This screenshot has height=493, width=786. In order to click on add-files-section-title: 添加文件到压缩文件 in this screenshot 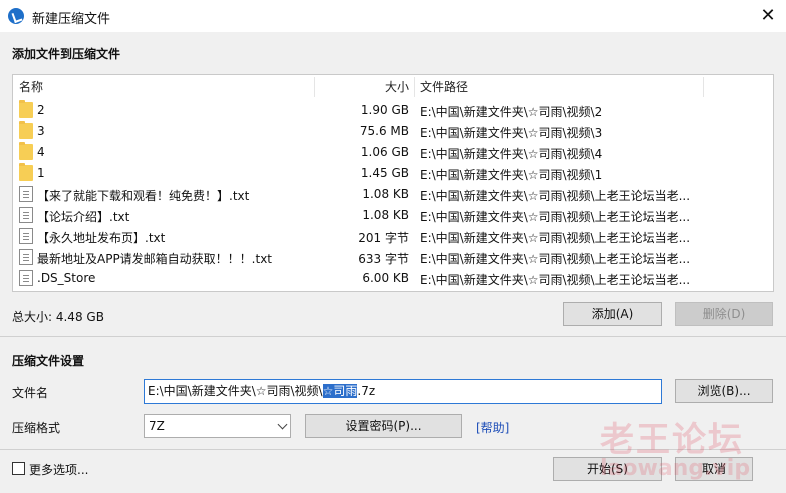, I will do `click(66, 54)`.